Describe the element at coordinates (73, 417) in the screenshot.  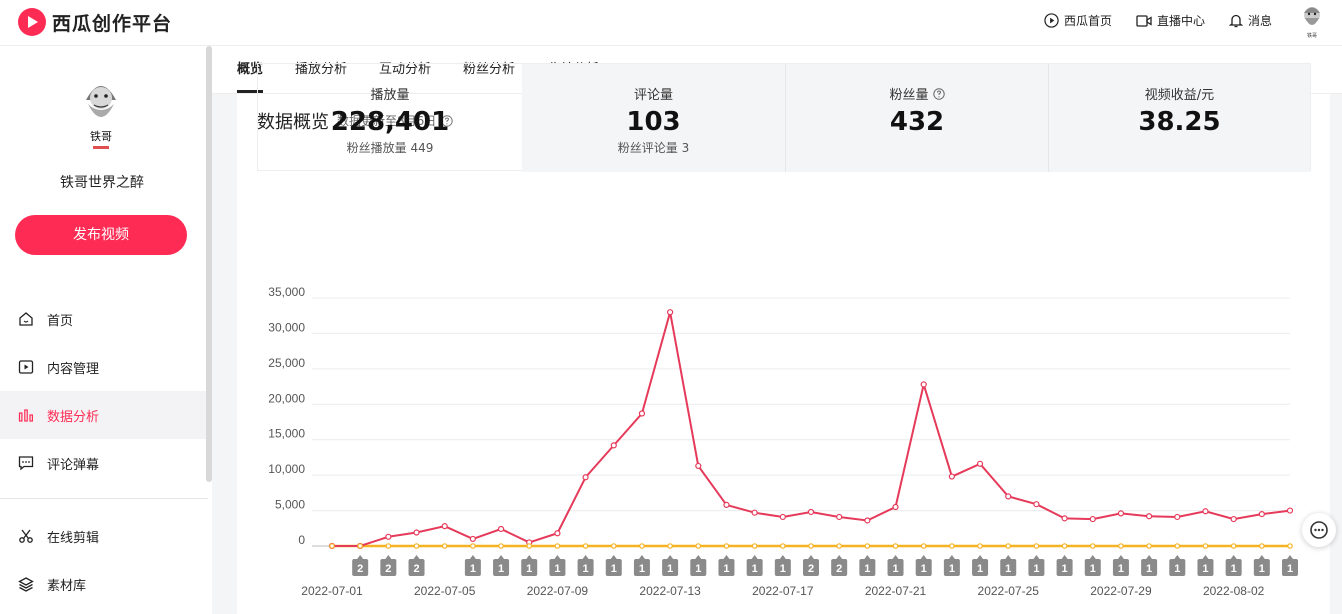
I see `sidebar-item-label: 数据分析` at that location.